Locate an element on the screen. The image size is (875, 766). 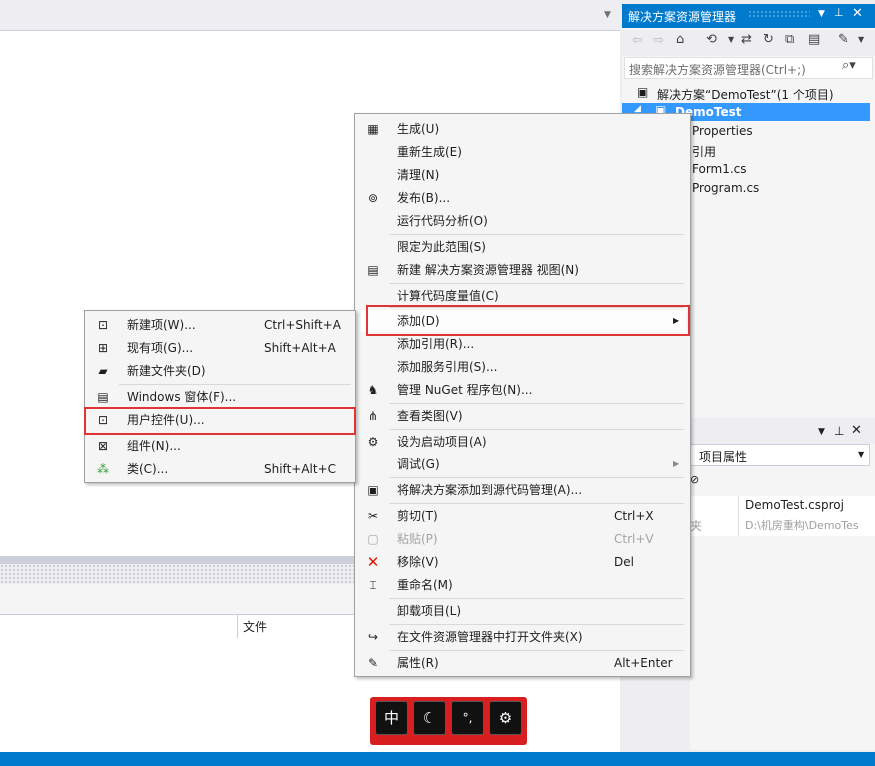
menu-build: ▦ 生成(U) is located at coordinates (523, 129).